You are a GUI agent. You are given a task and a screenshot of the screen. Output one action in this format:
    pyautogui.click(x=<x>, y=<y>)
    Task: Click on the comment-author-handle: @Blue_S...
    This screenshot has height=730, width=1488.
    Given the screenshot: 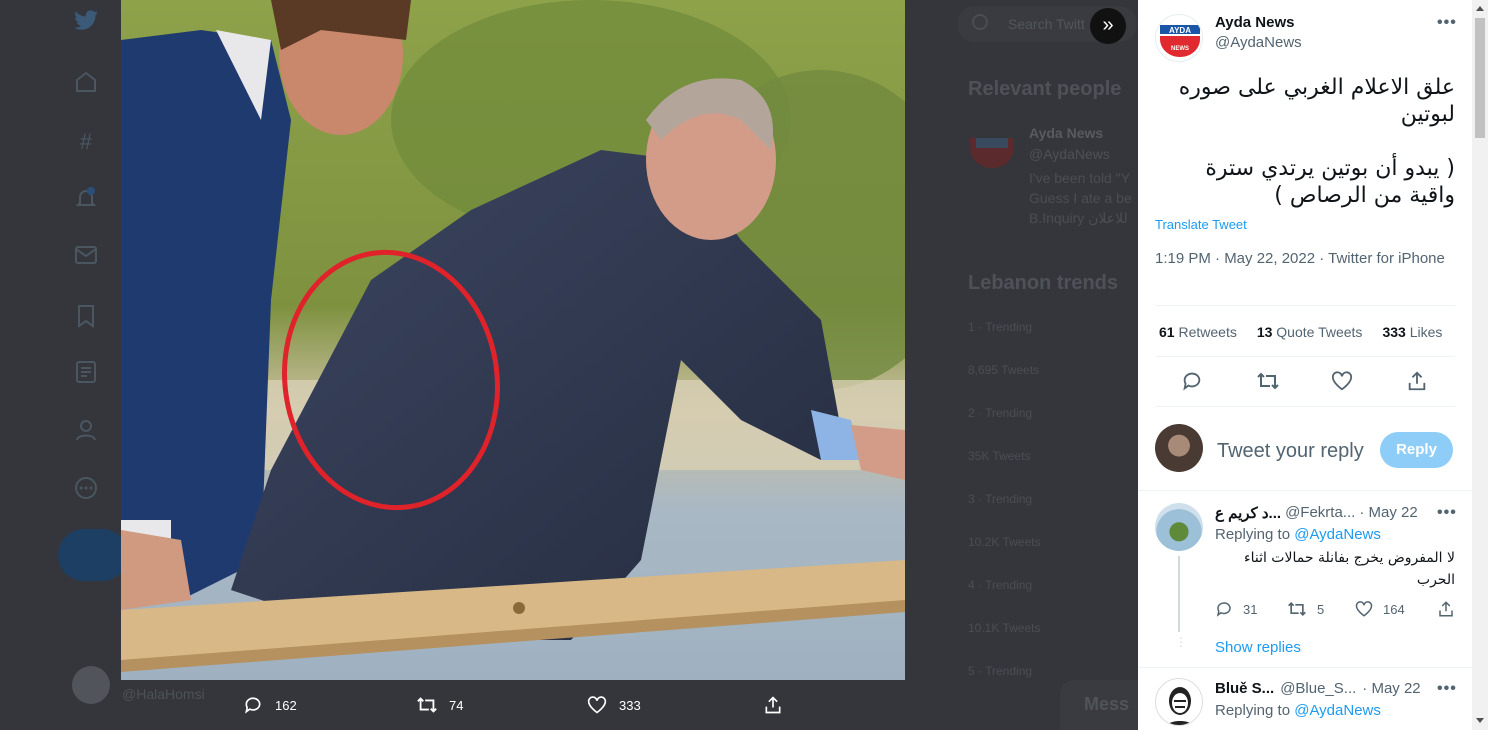 What is the action you would take?
    pyautogui.click(x=1318, y=688)
    